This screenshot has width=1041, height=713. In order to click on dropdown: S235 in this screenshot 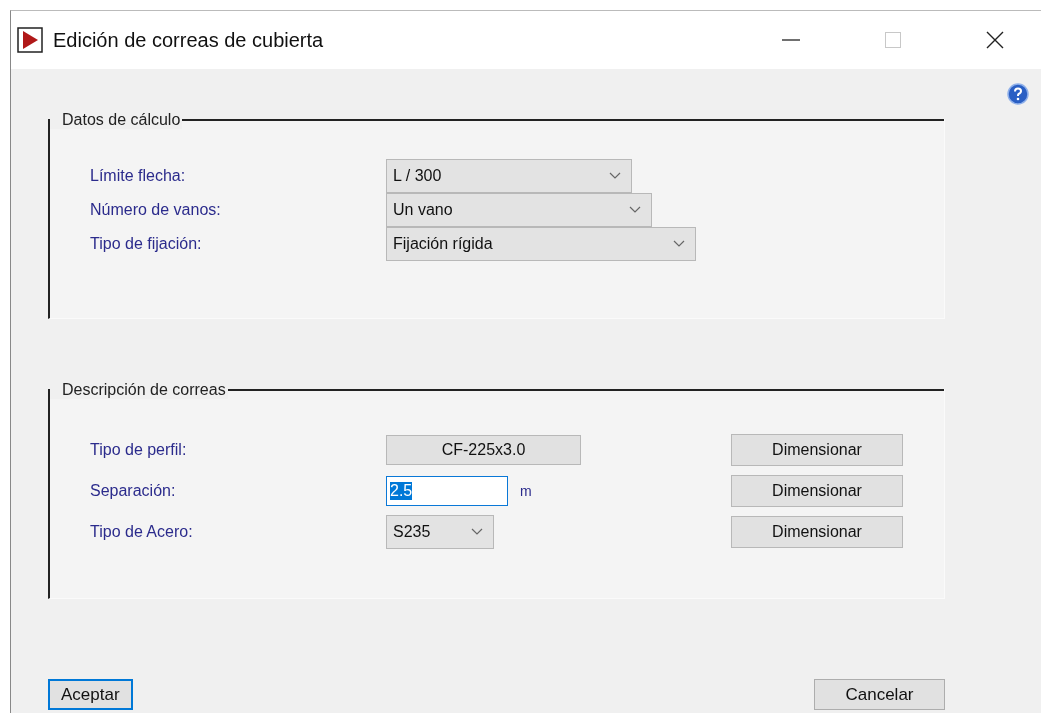, I will do `click(440, 532)`.